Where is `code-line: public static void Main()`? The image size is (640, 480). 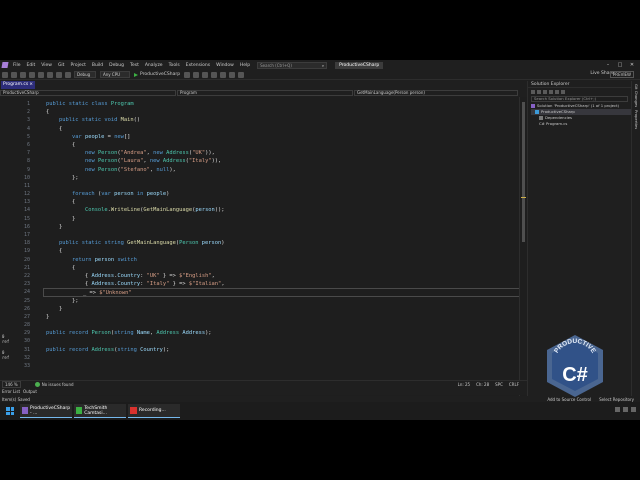
code-line: public static void Main() is located at coordinates (93, 120).